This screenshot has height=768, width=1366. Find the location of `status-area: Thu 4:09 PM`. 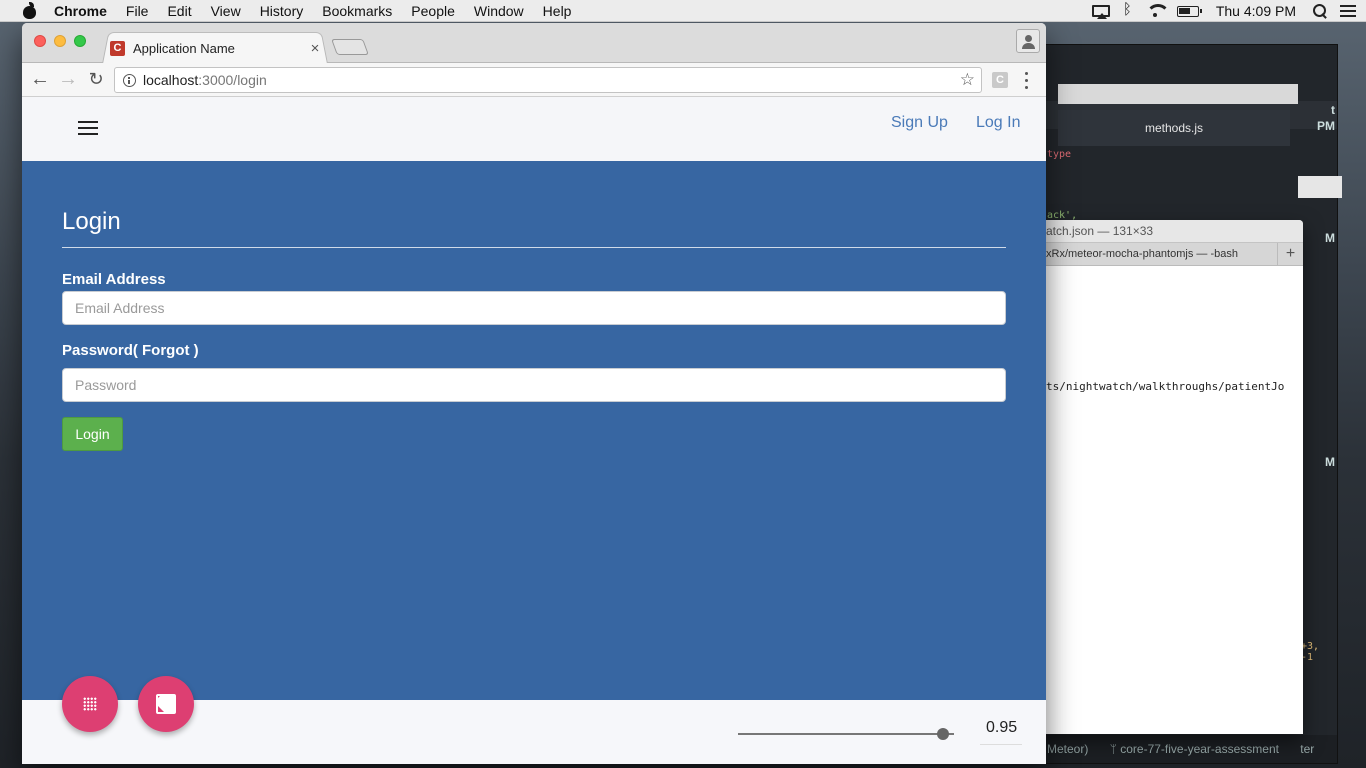

status-area: Thu 4:09 PM is located at coordinates (1223, 11).